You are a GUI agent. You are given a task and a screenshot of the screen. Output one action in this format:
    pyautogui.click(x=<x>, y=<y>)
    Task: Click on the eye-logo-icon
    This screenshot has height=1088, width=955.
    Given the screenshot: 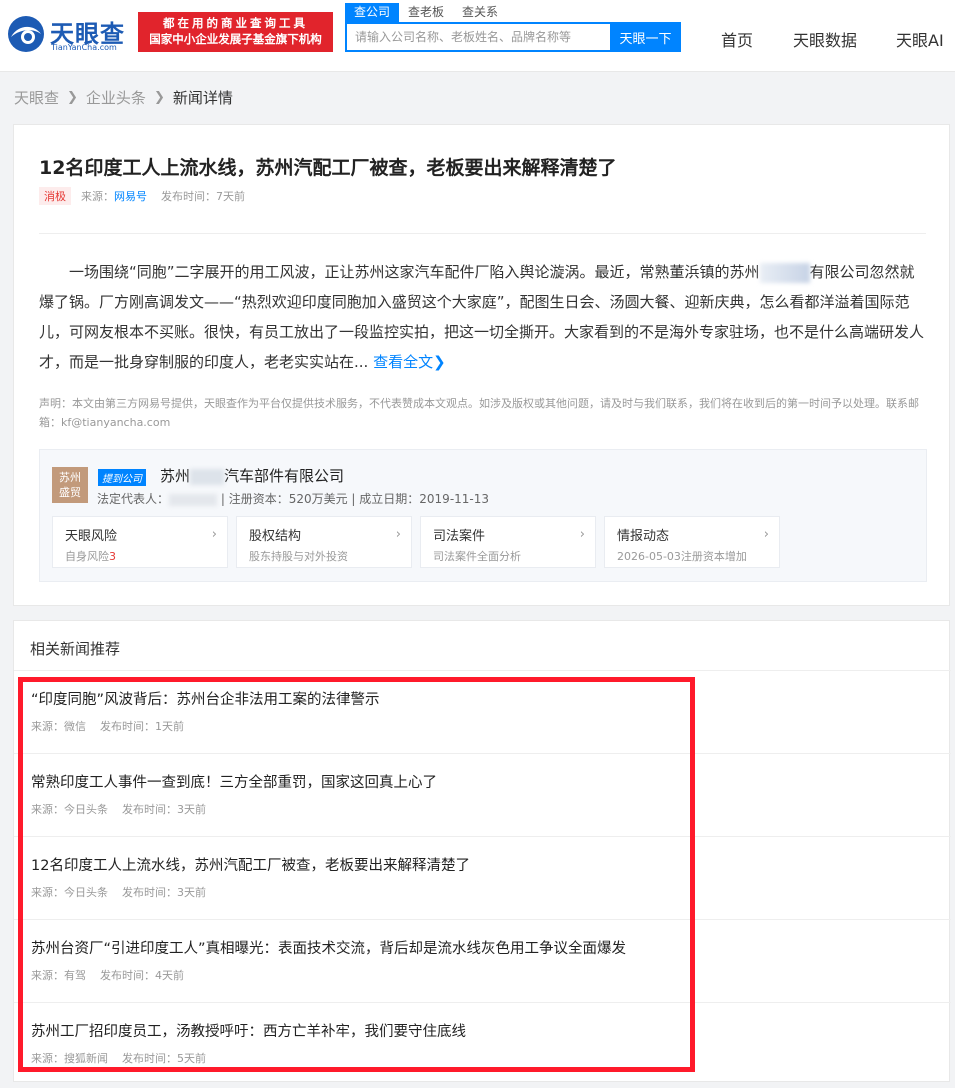 What is the action you would take?
    pyautogui.click(x=26, y=34)
    